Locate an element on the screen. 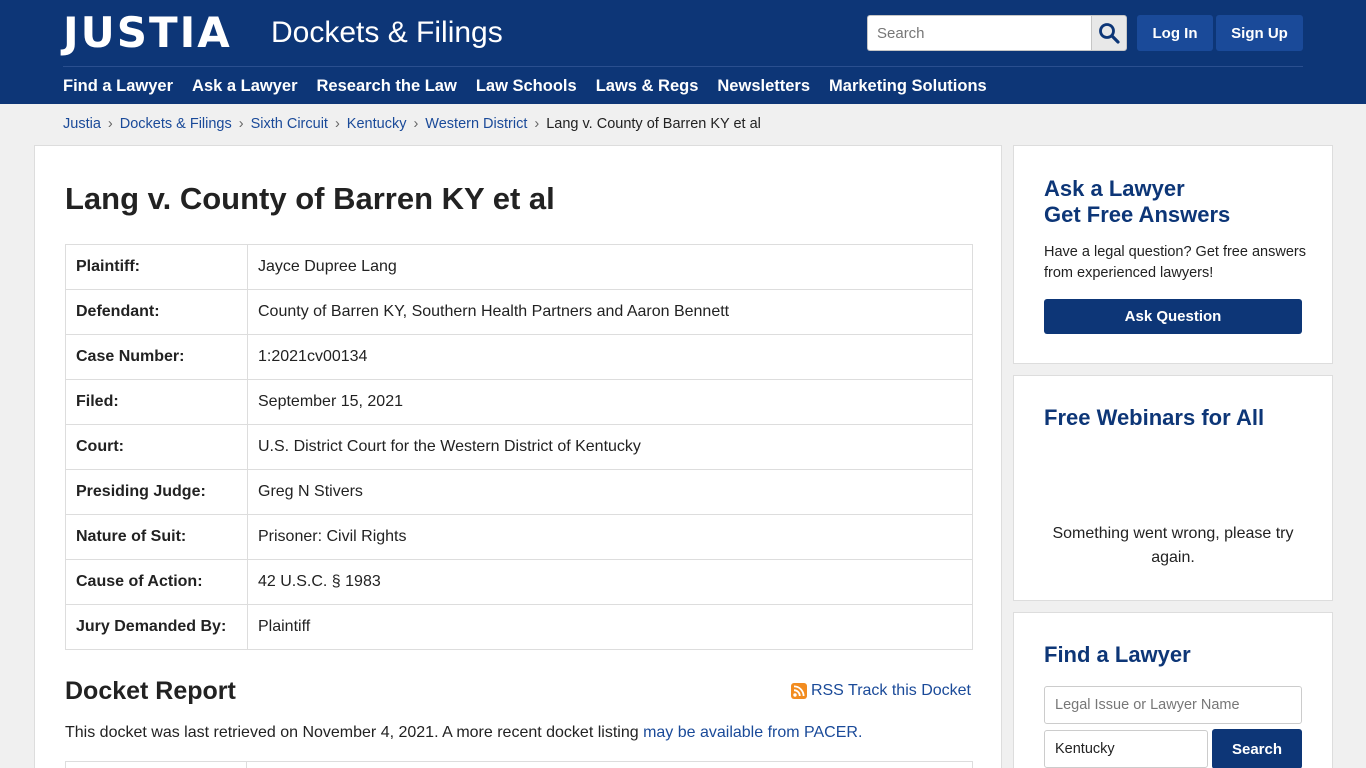 Image resolution: width=1366 pixels, height=768 pixels. signup-button: Sign Up is located at coordinates (1259, 33).